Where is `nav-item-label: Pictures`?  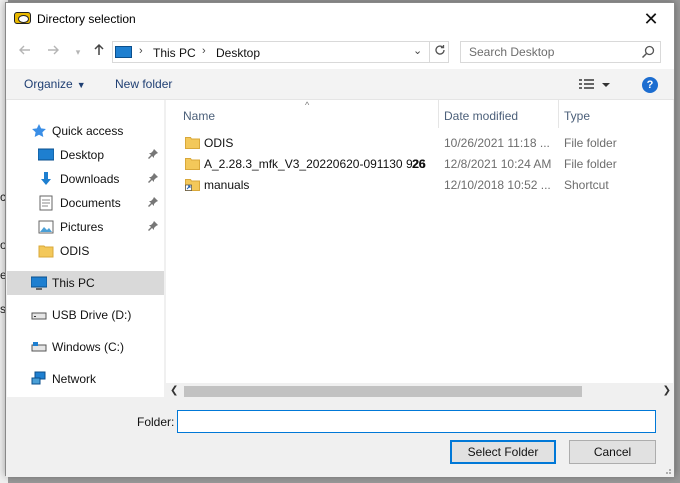
nav-item-label: Pictures is located at coordinates (82, 227).